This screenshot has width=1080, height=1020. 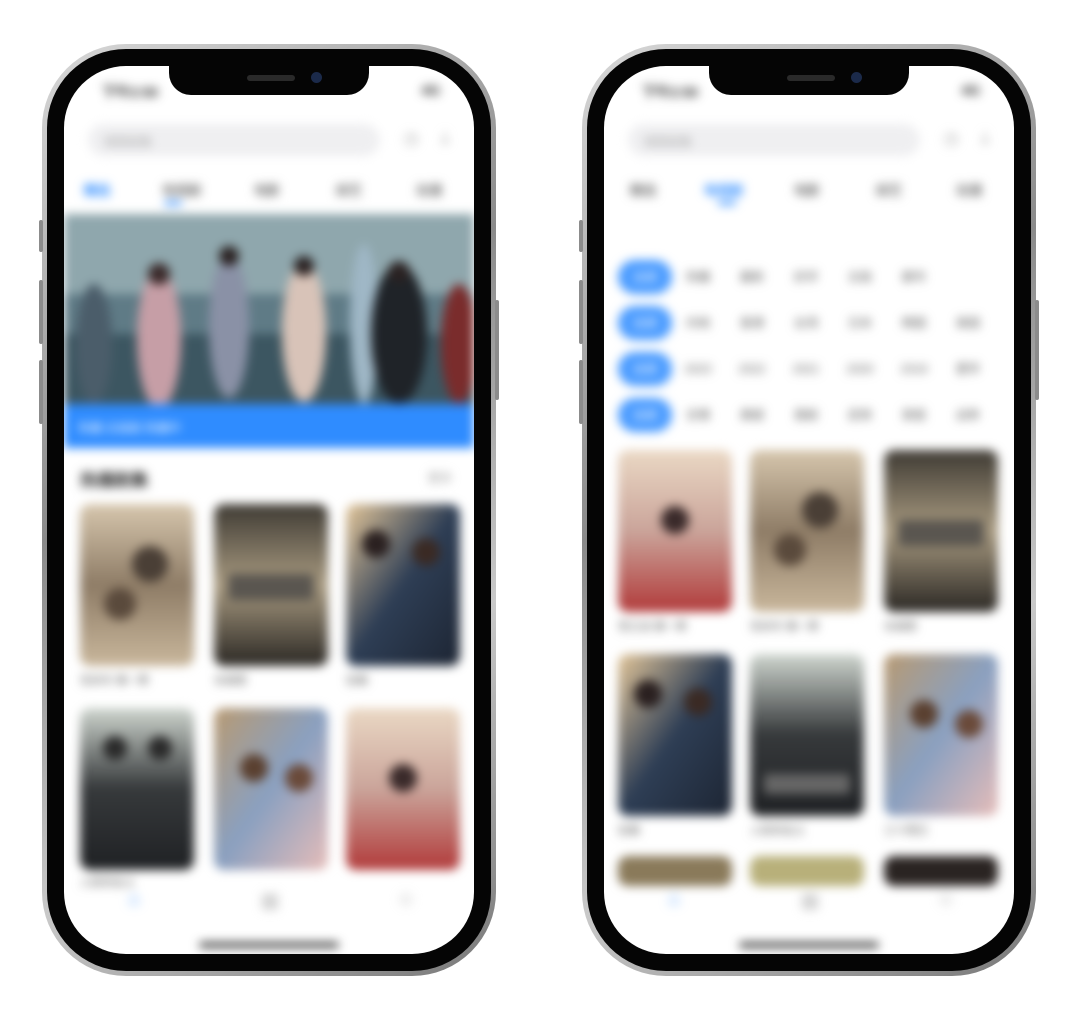 I want to click on filter-chip: 台湾, so click(x=806, y=323).